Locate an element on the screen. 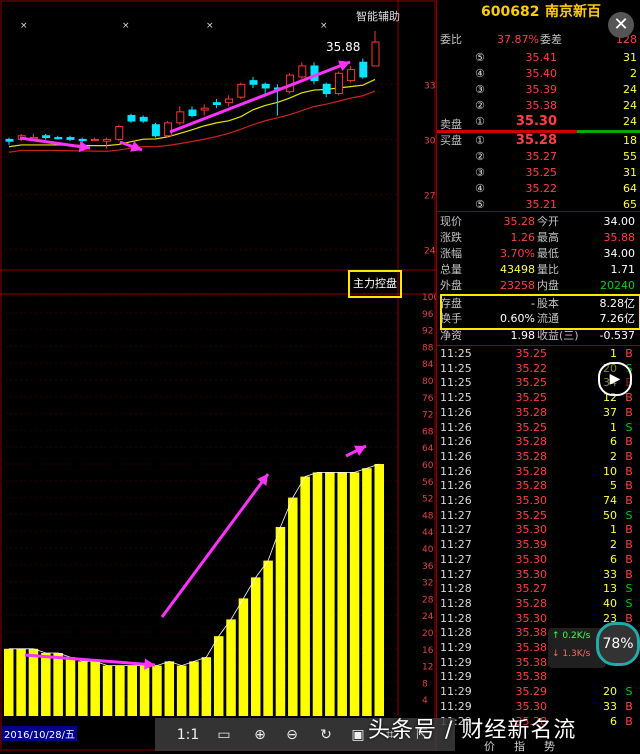 This screenshot has width=640, height=754. xianjia-value: 35.28 is located at coordinates (519, 221).